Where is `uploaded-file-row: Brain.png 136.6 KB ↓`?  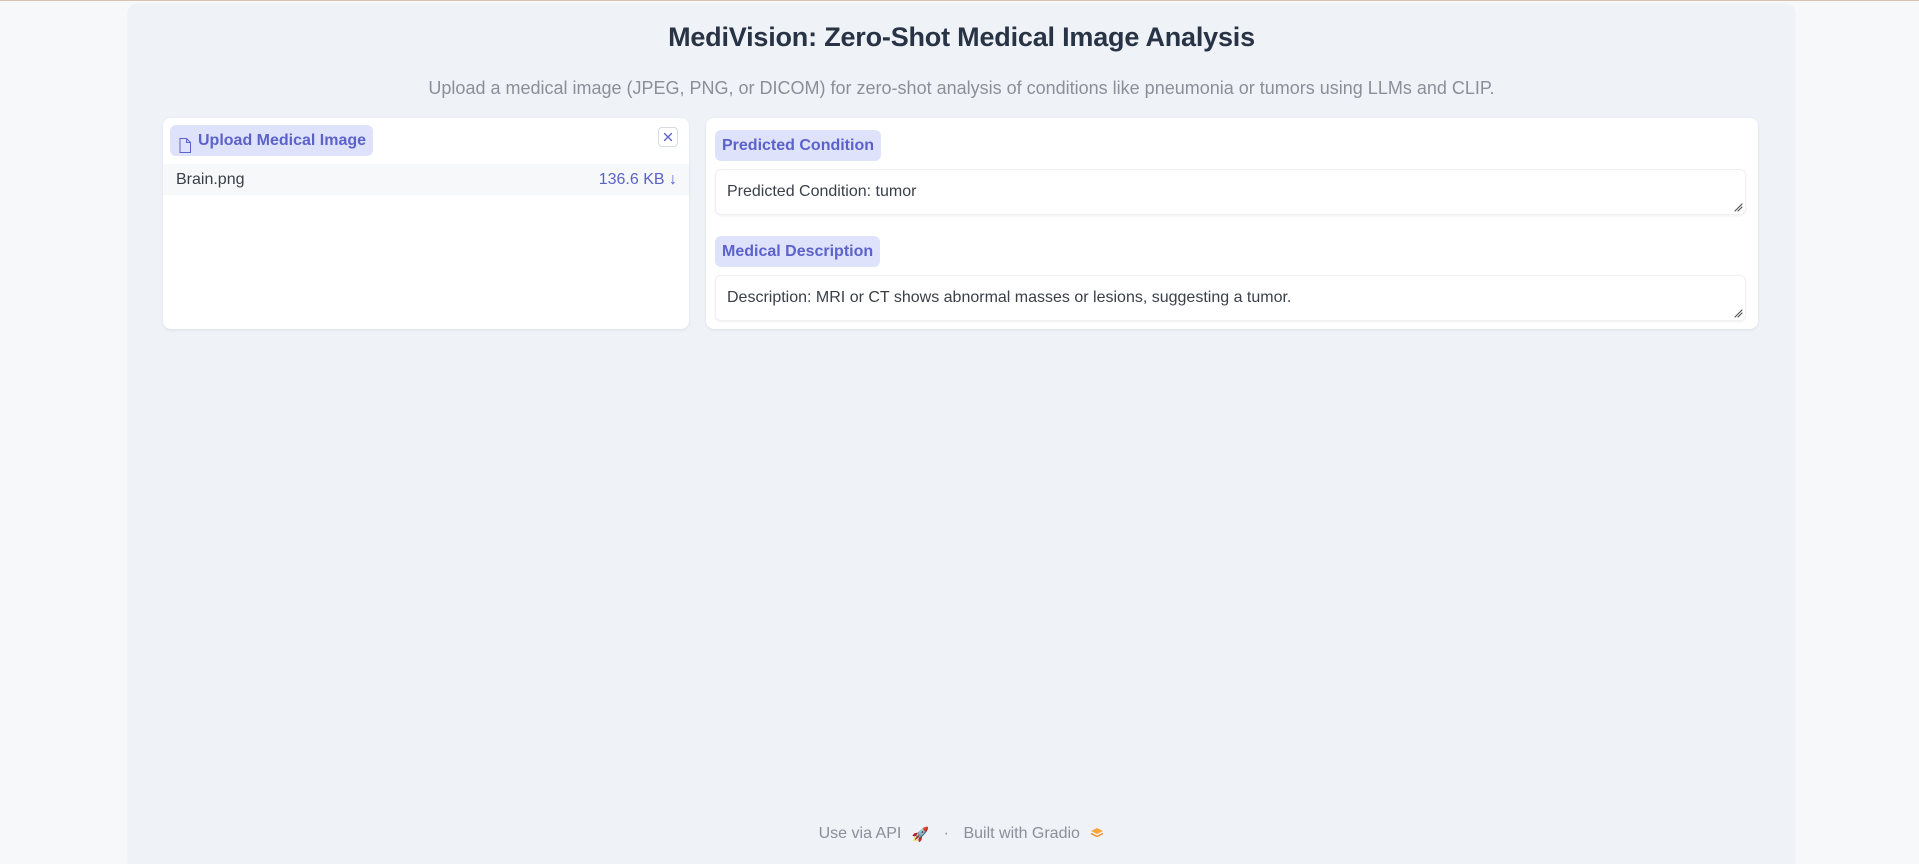 uploaded-file-row: Brain.png 136.6 KB ↓ is located at coordinates (426, 179).